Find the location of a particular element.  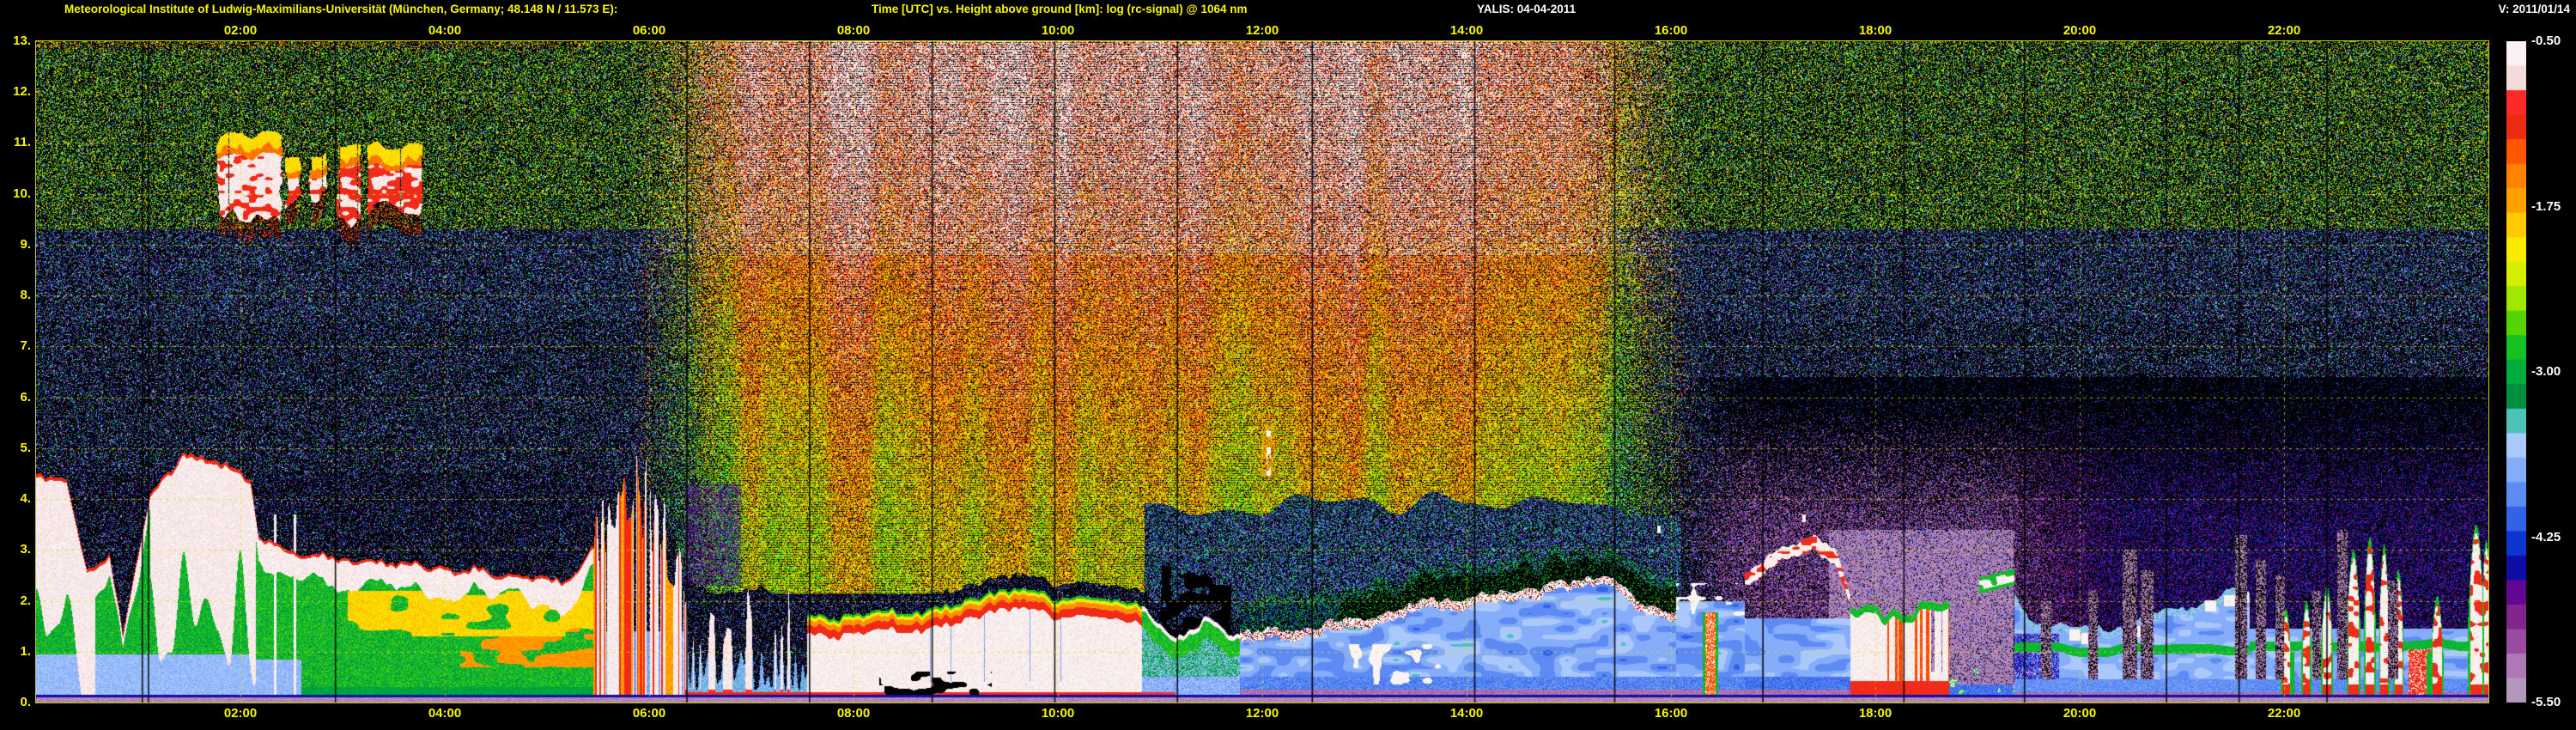

y-tick-label: 3. is located at coordinates (25, 549).